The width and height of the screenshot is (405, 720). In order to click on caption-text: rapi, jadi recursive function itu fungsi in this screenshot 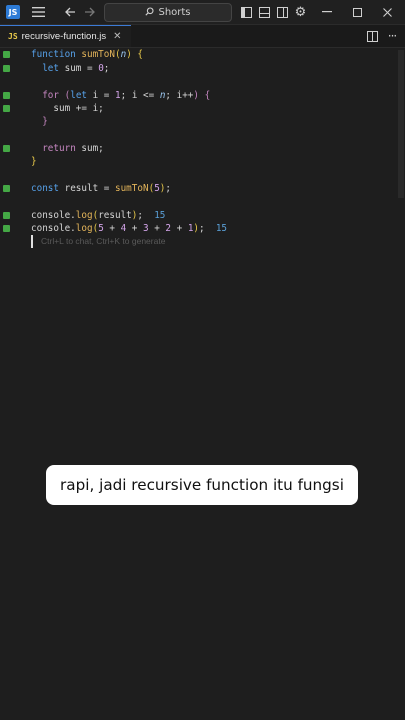, I will do `click(202, 485)`.